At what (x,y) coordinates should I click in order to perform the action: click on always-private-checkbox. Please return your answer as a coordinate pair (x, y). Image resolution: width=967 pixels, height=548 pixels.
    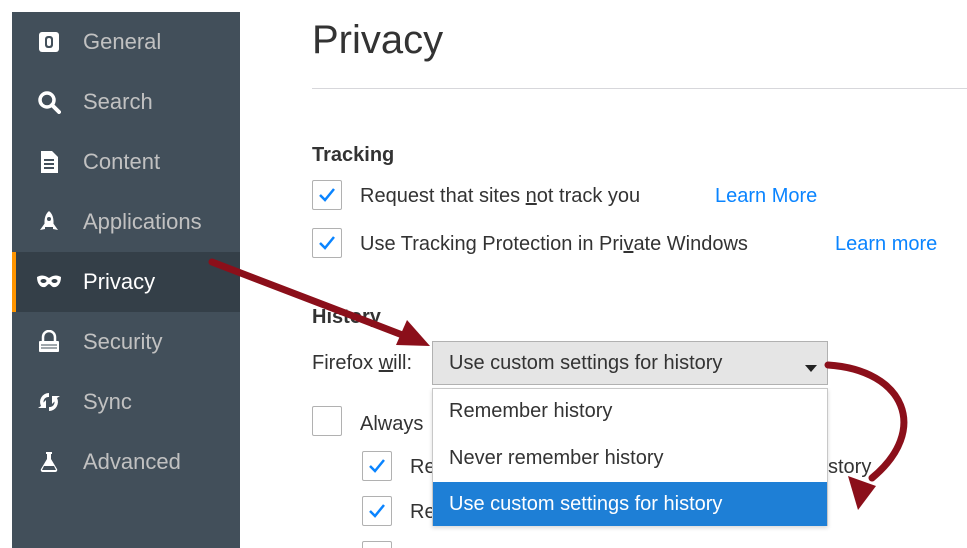
    Looking at the image, I should click on (327, 421).